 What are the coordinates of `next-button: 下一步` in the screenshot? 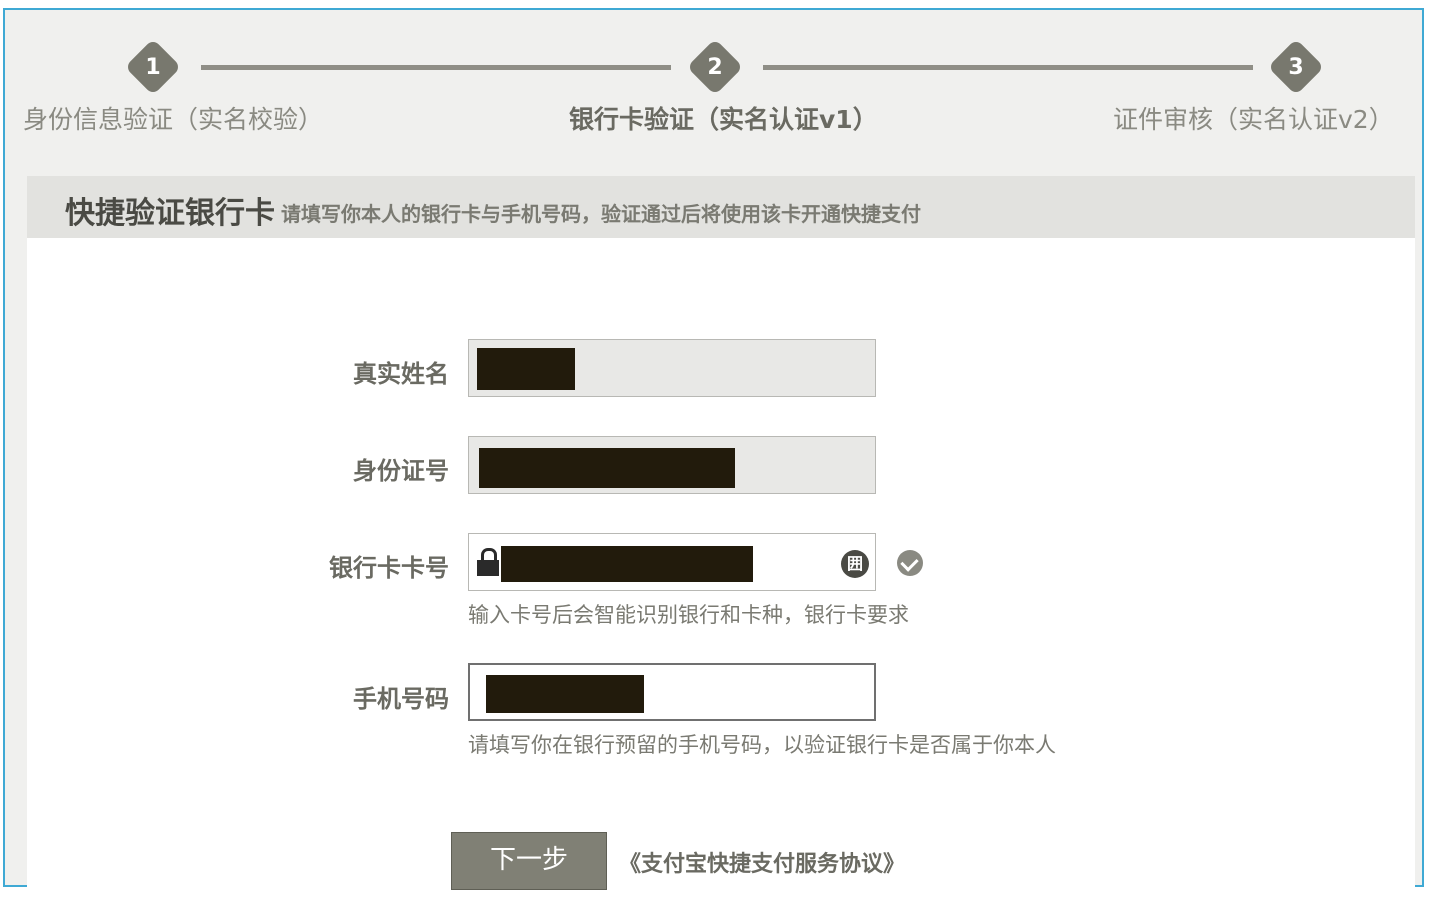 It's located at (529, 861).